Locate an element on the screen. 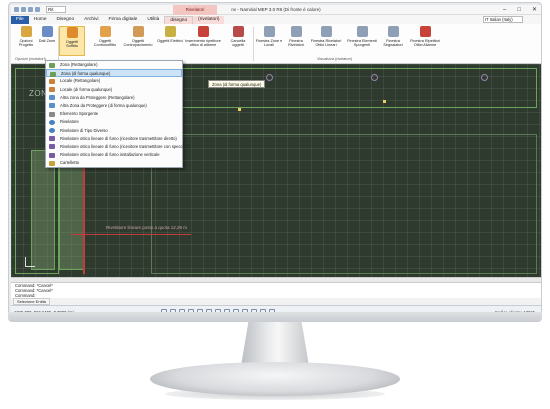 This screenshot has width=550, height=409. language-select: IT Italian (Italy) is located at coordinates (503, 19).